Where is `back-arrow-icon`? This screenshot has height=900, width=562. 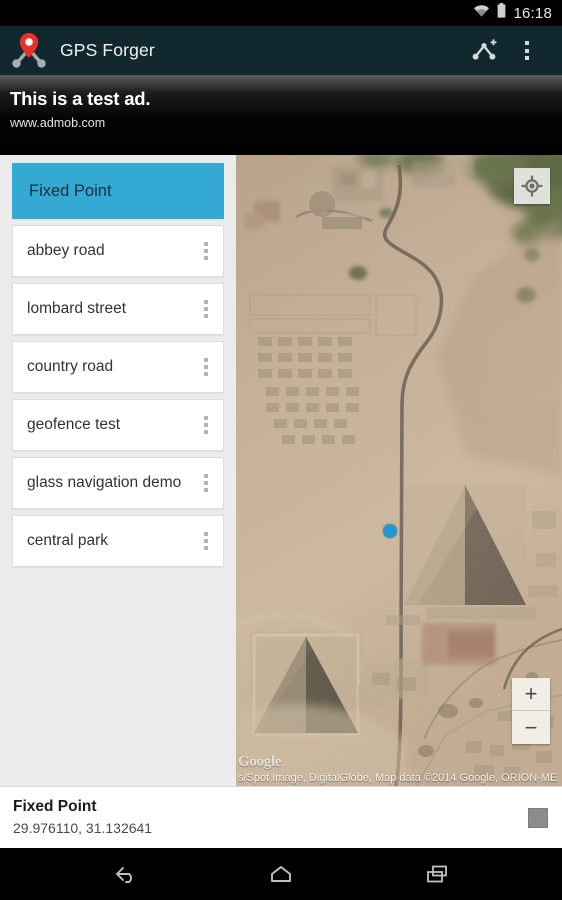 back-arrow-icon is located at coordinates (124, 875).